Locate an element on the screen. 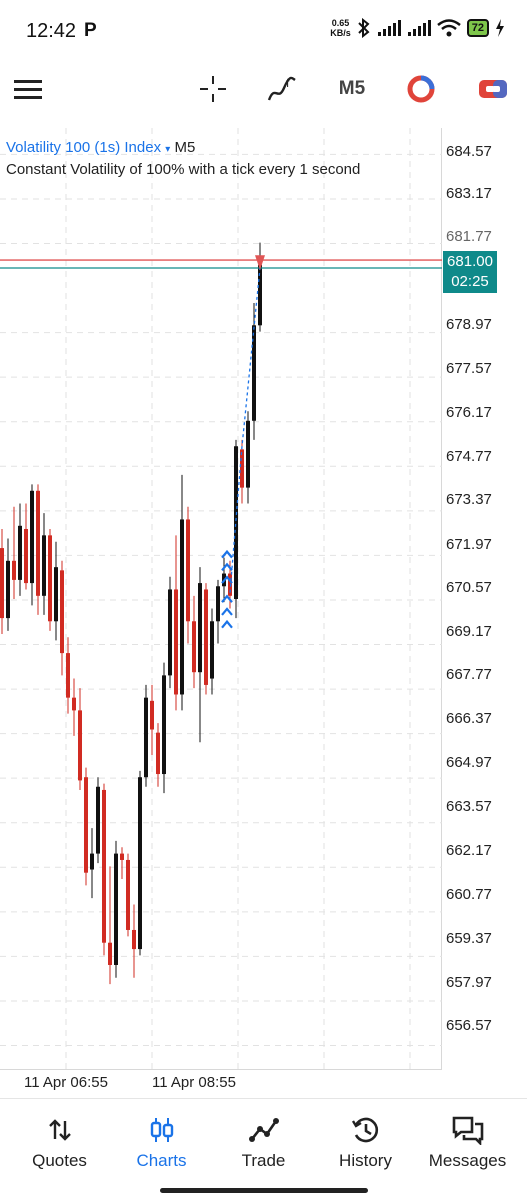 This screenshot has height=1200, width=527. signal-icon is located at coordinates (389, 28).